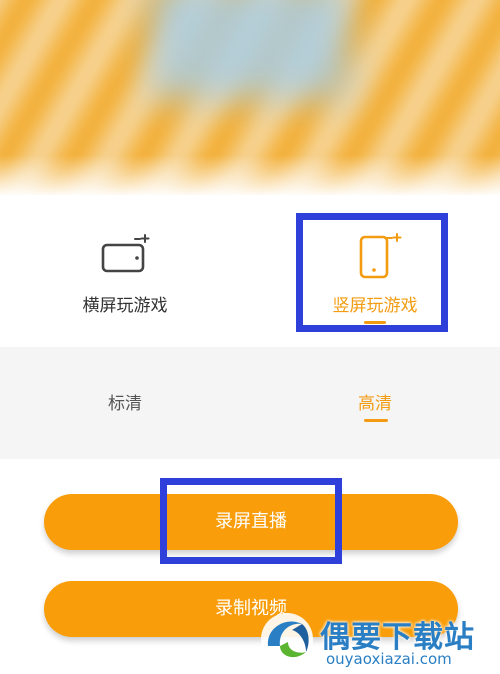 The width and height of the screenshot is (500, 674). I want to click on record-live-button: 录屏直播, so click(251, 522).